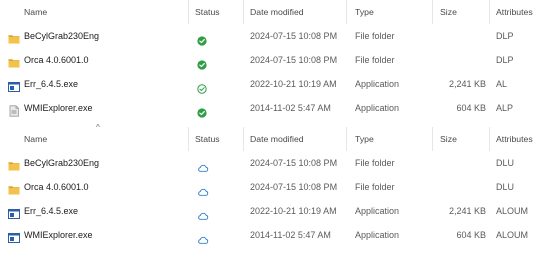 The image size is (548, 254). What do you see at coordinates (14, 109) in the screenshot?
I see `exe-generic-icon` at bounding box center [14, 109].